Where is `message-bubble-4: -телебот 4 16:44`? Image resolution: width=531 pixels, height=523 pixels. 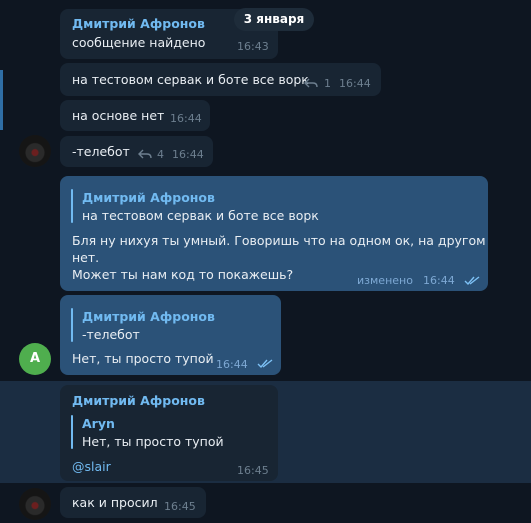
message-bubble-4: -телебот 4 16:44 is located at coordinates (136, 151).